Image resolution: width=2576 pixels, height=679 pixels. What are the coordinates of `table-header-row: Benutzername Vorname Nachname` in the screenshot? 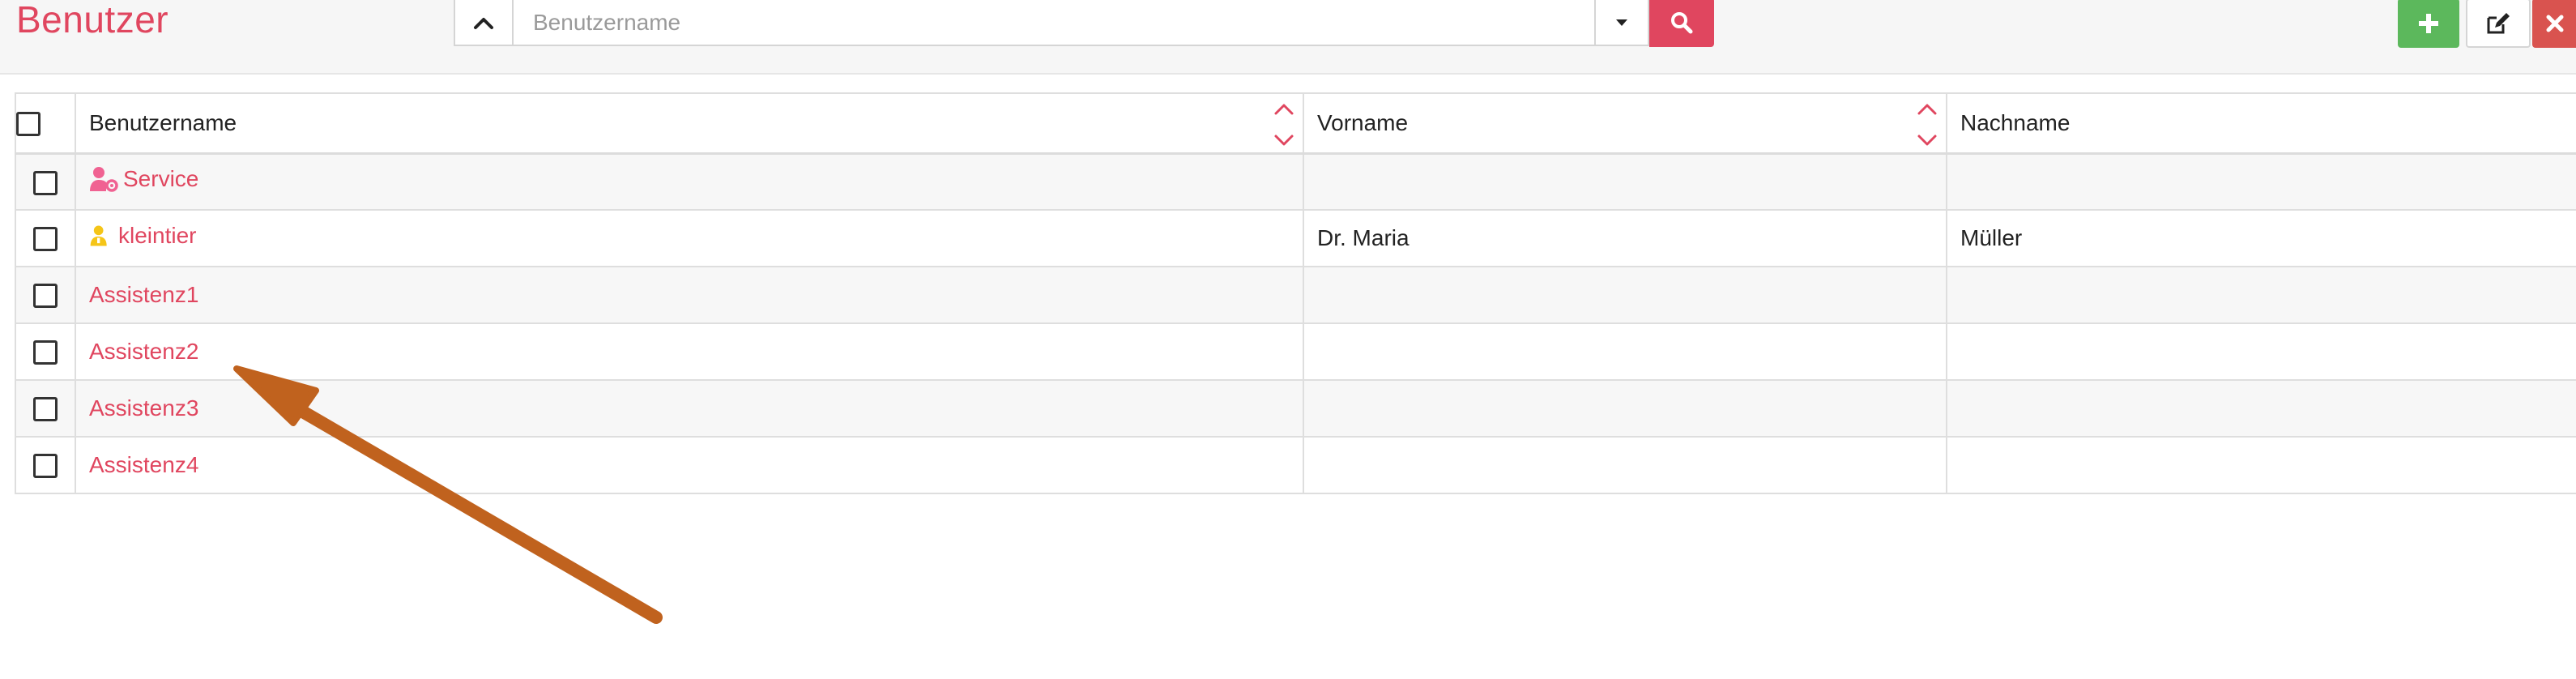 It's located at (1296, 124).